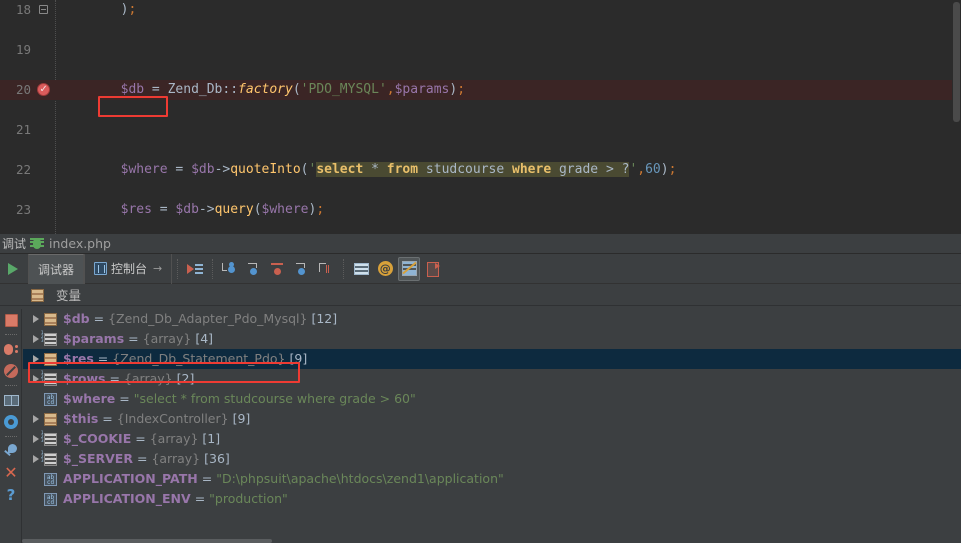 This screenshot has height=543, width=961. Describe the element at coordinates (128, 268) in the screenshot. I see `tab-console: 控制台 →` at that location.